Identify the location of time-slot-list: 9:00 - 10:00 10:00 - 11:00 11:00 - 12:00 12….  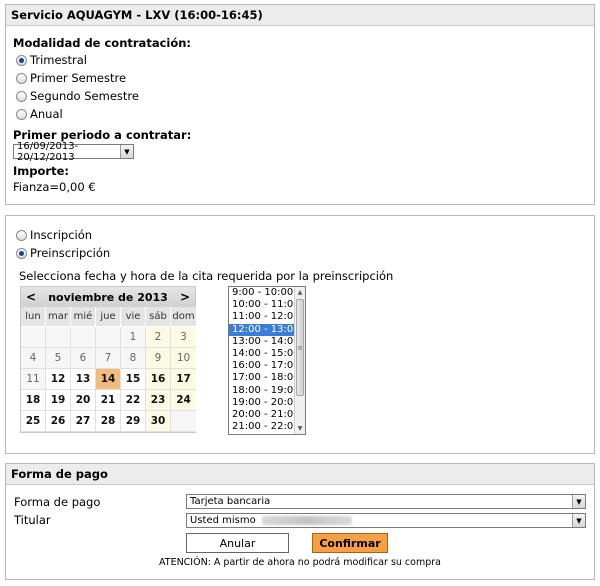
(267, 360).